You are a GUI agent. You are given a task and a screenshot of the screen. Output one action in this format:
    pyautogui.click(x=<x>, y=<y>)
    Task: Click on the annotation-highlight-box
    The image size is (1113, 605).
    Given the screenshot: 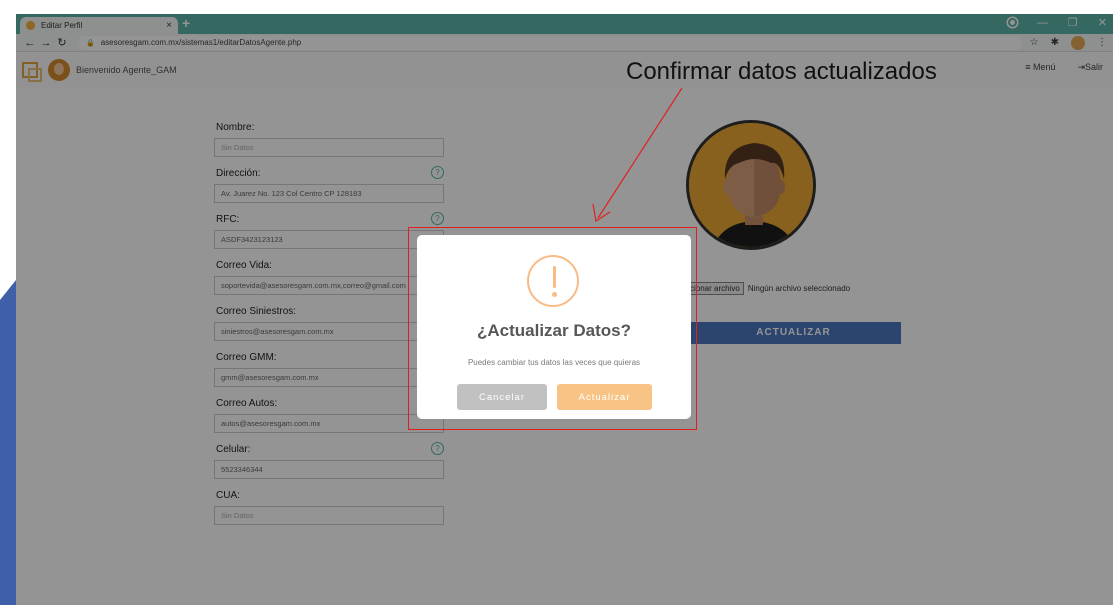 What is the action you would take?
    pyautogui.click(x=552, y=328)
    